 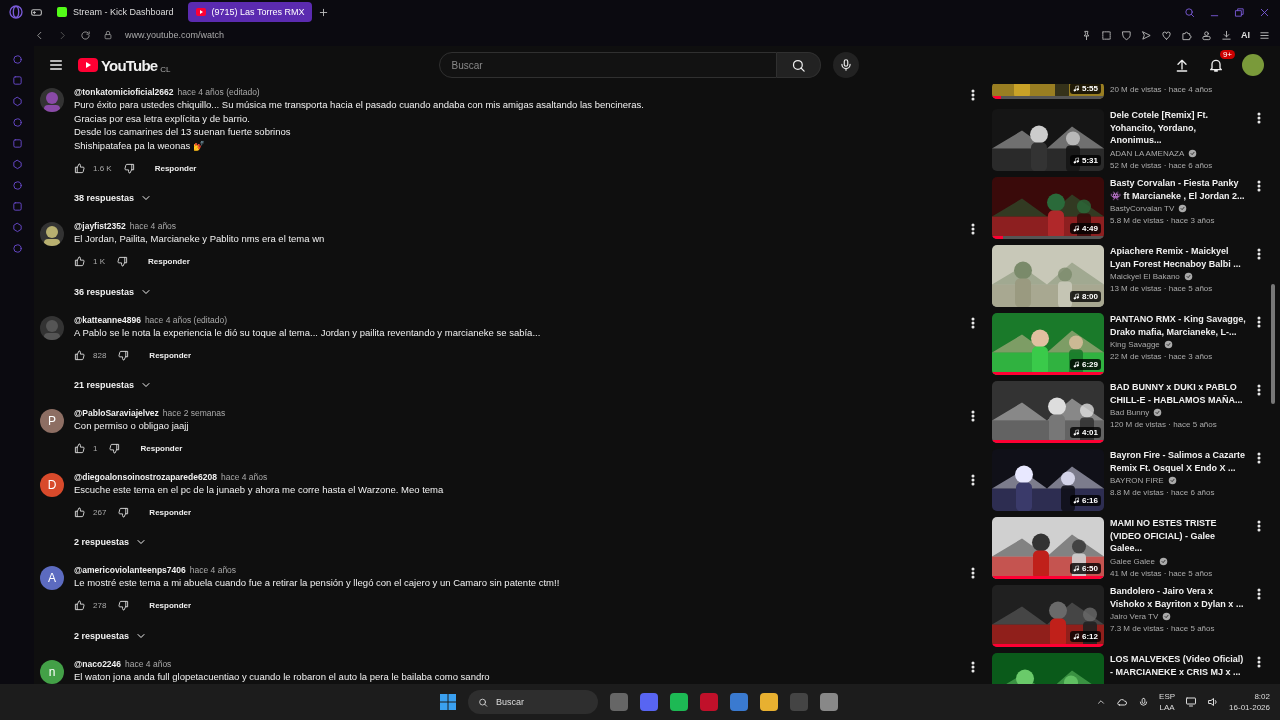 What do you see at coordinates (1146, 35) in the screenshot?
I see `send-icon` at bounding box center [1146, 35].